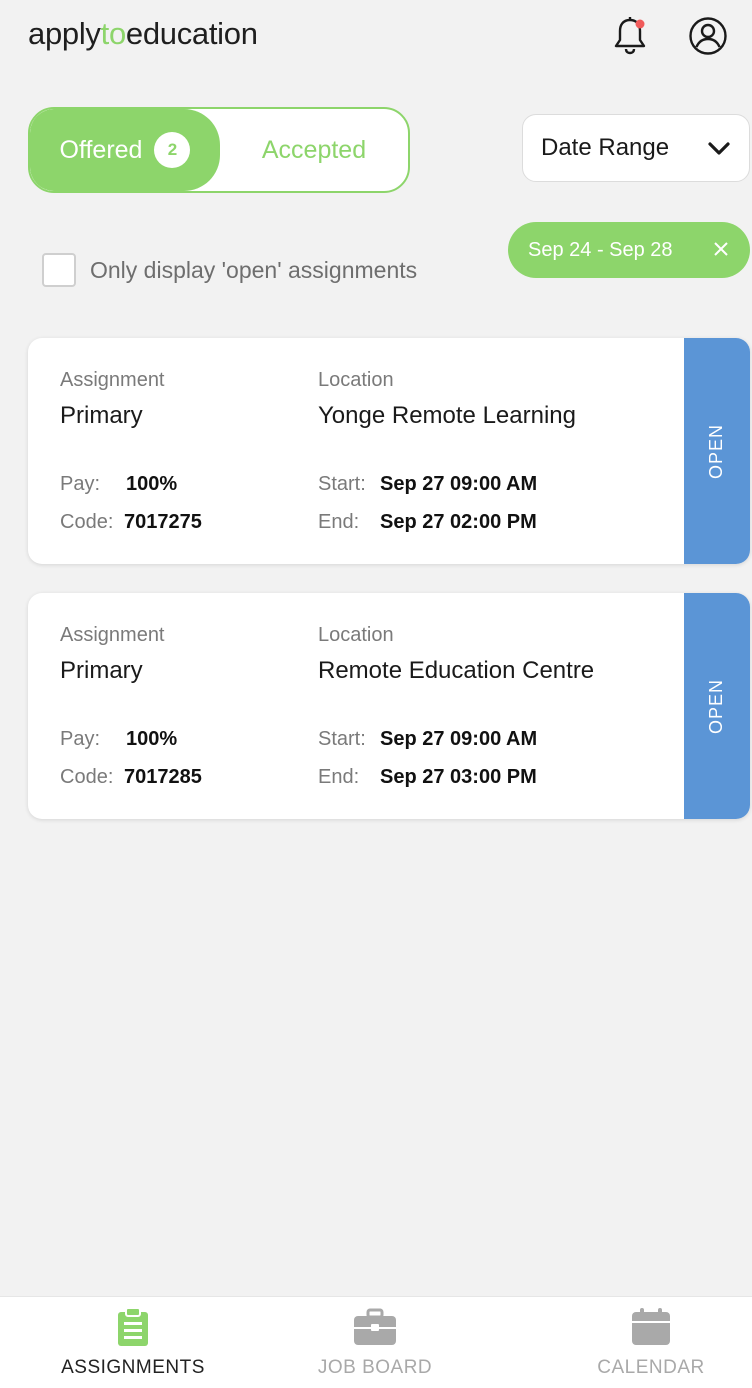 The image size is (752, 1388). I want to click on tab-accepted-label: Accepted, so click(314, 149).